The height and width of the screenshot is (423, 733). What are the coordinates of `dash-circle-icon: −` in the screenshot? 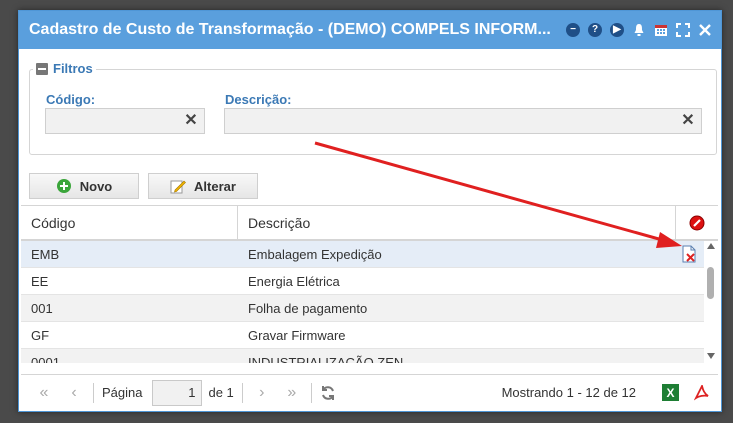 It's located at (573, 30).